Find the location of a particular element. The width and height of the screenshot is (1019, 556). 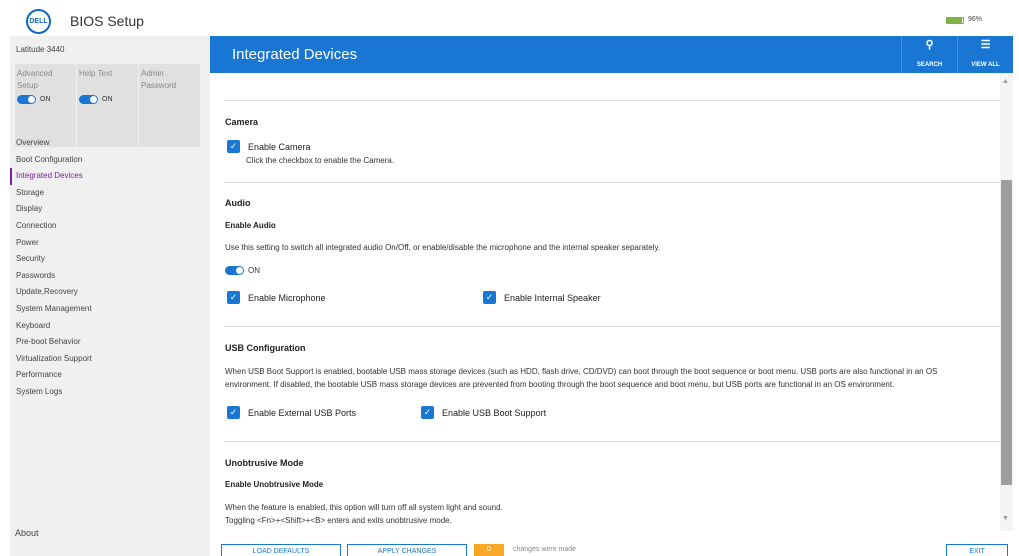

sidebar-item-performance: Performance is located at coordinates (110, 375).